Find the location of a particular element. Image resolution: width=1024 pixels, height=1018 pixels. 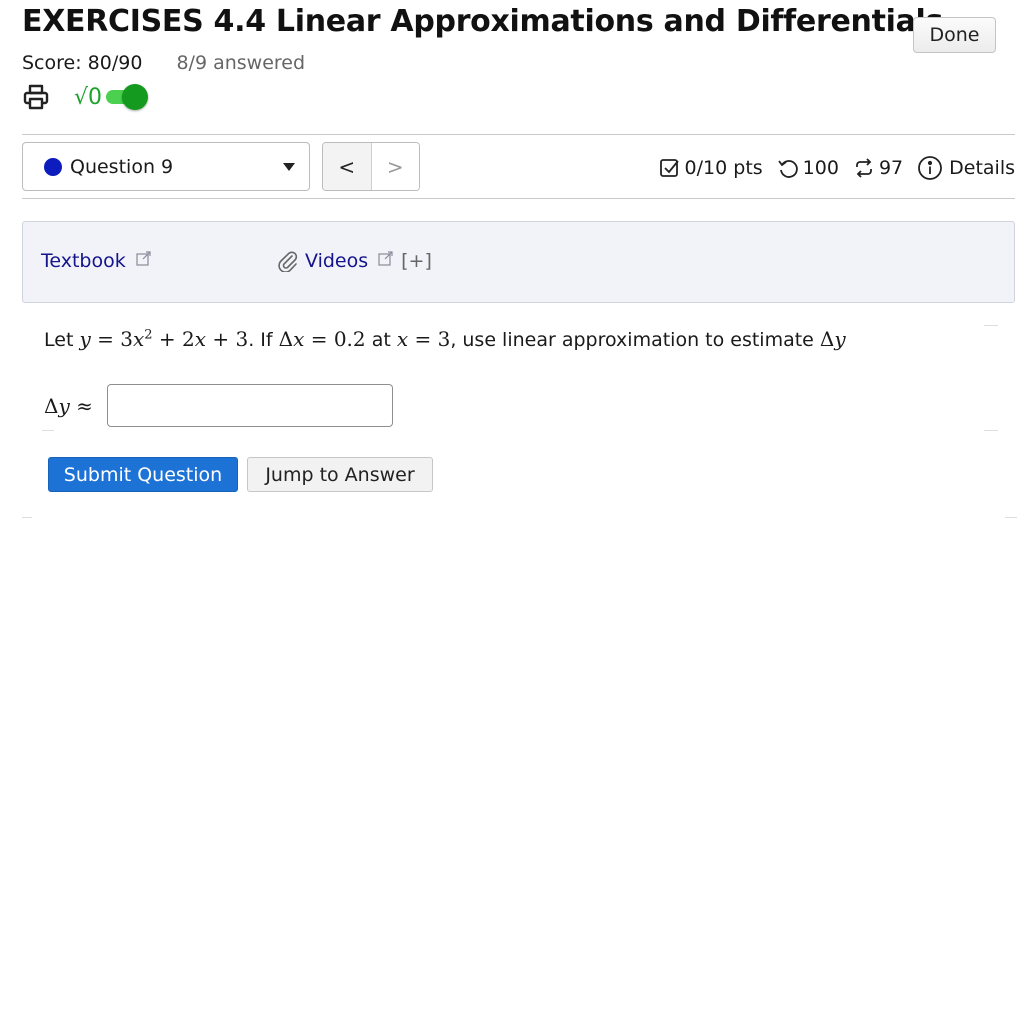

points-info: 0/10 pts is located at coordinates (711, 168).